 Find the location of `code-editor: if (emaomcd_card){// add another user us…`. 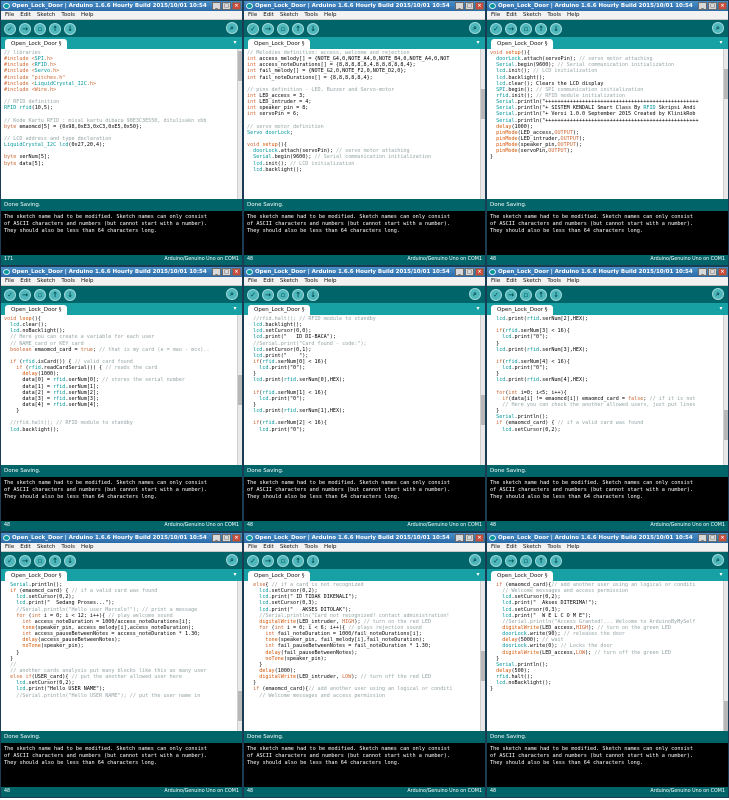

code-editor: if (emaomcd_card){// add another user us… is located at coordinates (605, 656).